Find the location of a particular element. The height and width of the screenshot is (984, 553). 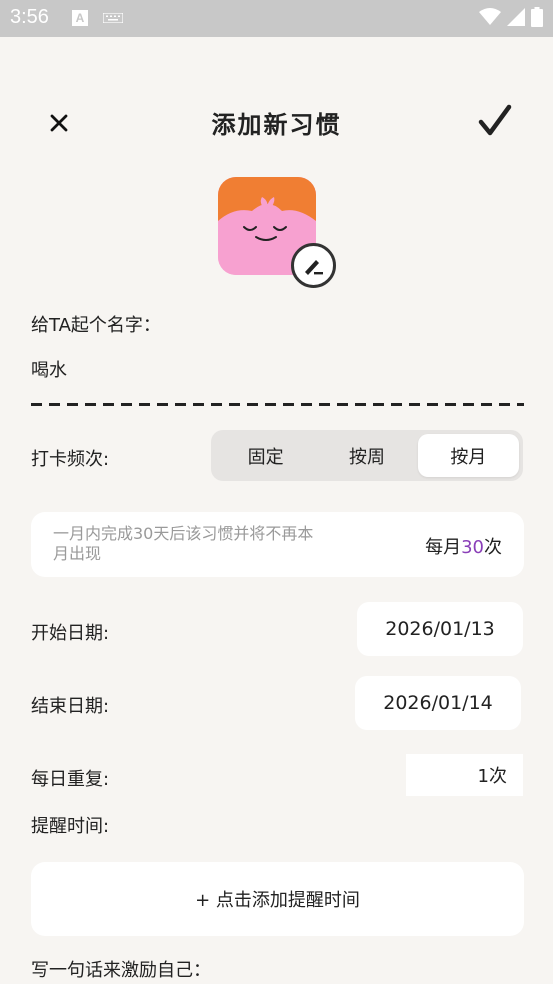

frequency-option-weekly: 按周 is located at coordinates (366, 455).